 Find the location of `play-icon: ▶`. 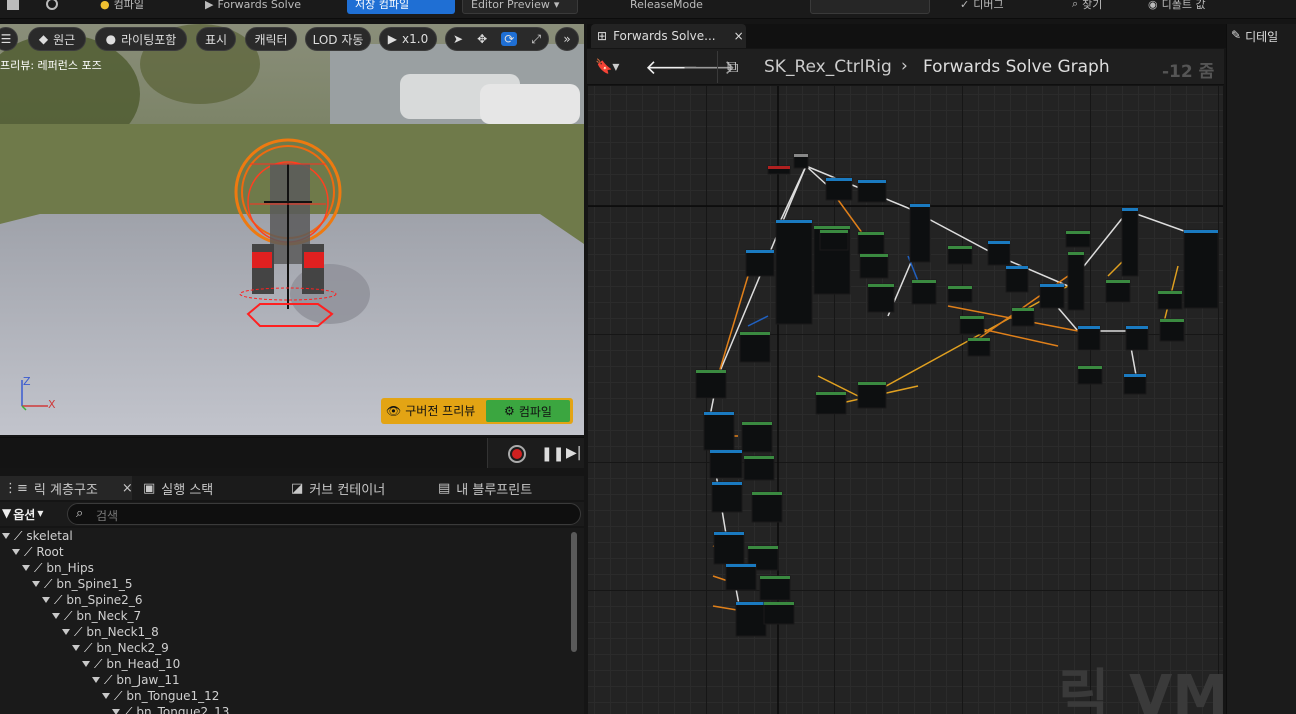

play-icon: ▶ is located at coordinates (209, 5).